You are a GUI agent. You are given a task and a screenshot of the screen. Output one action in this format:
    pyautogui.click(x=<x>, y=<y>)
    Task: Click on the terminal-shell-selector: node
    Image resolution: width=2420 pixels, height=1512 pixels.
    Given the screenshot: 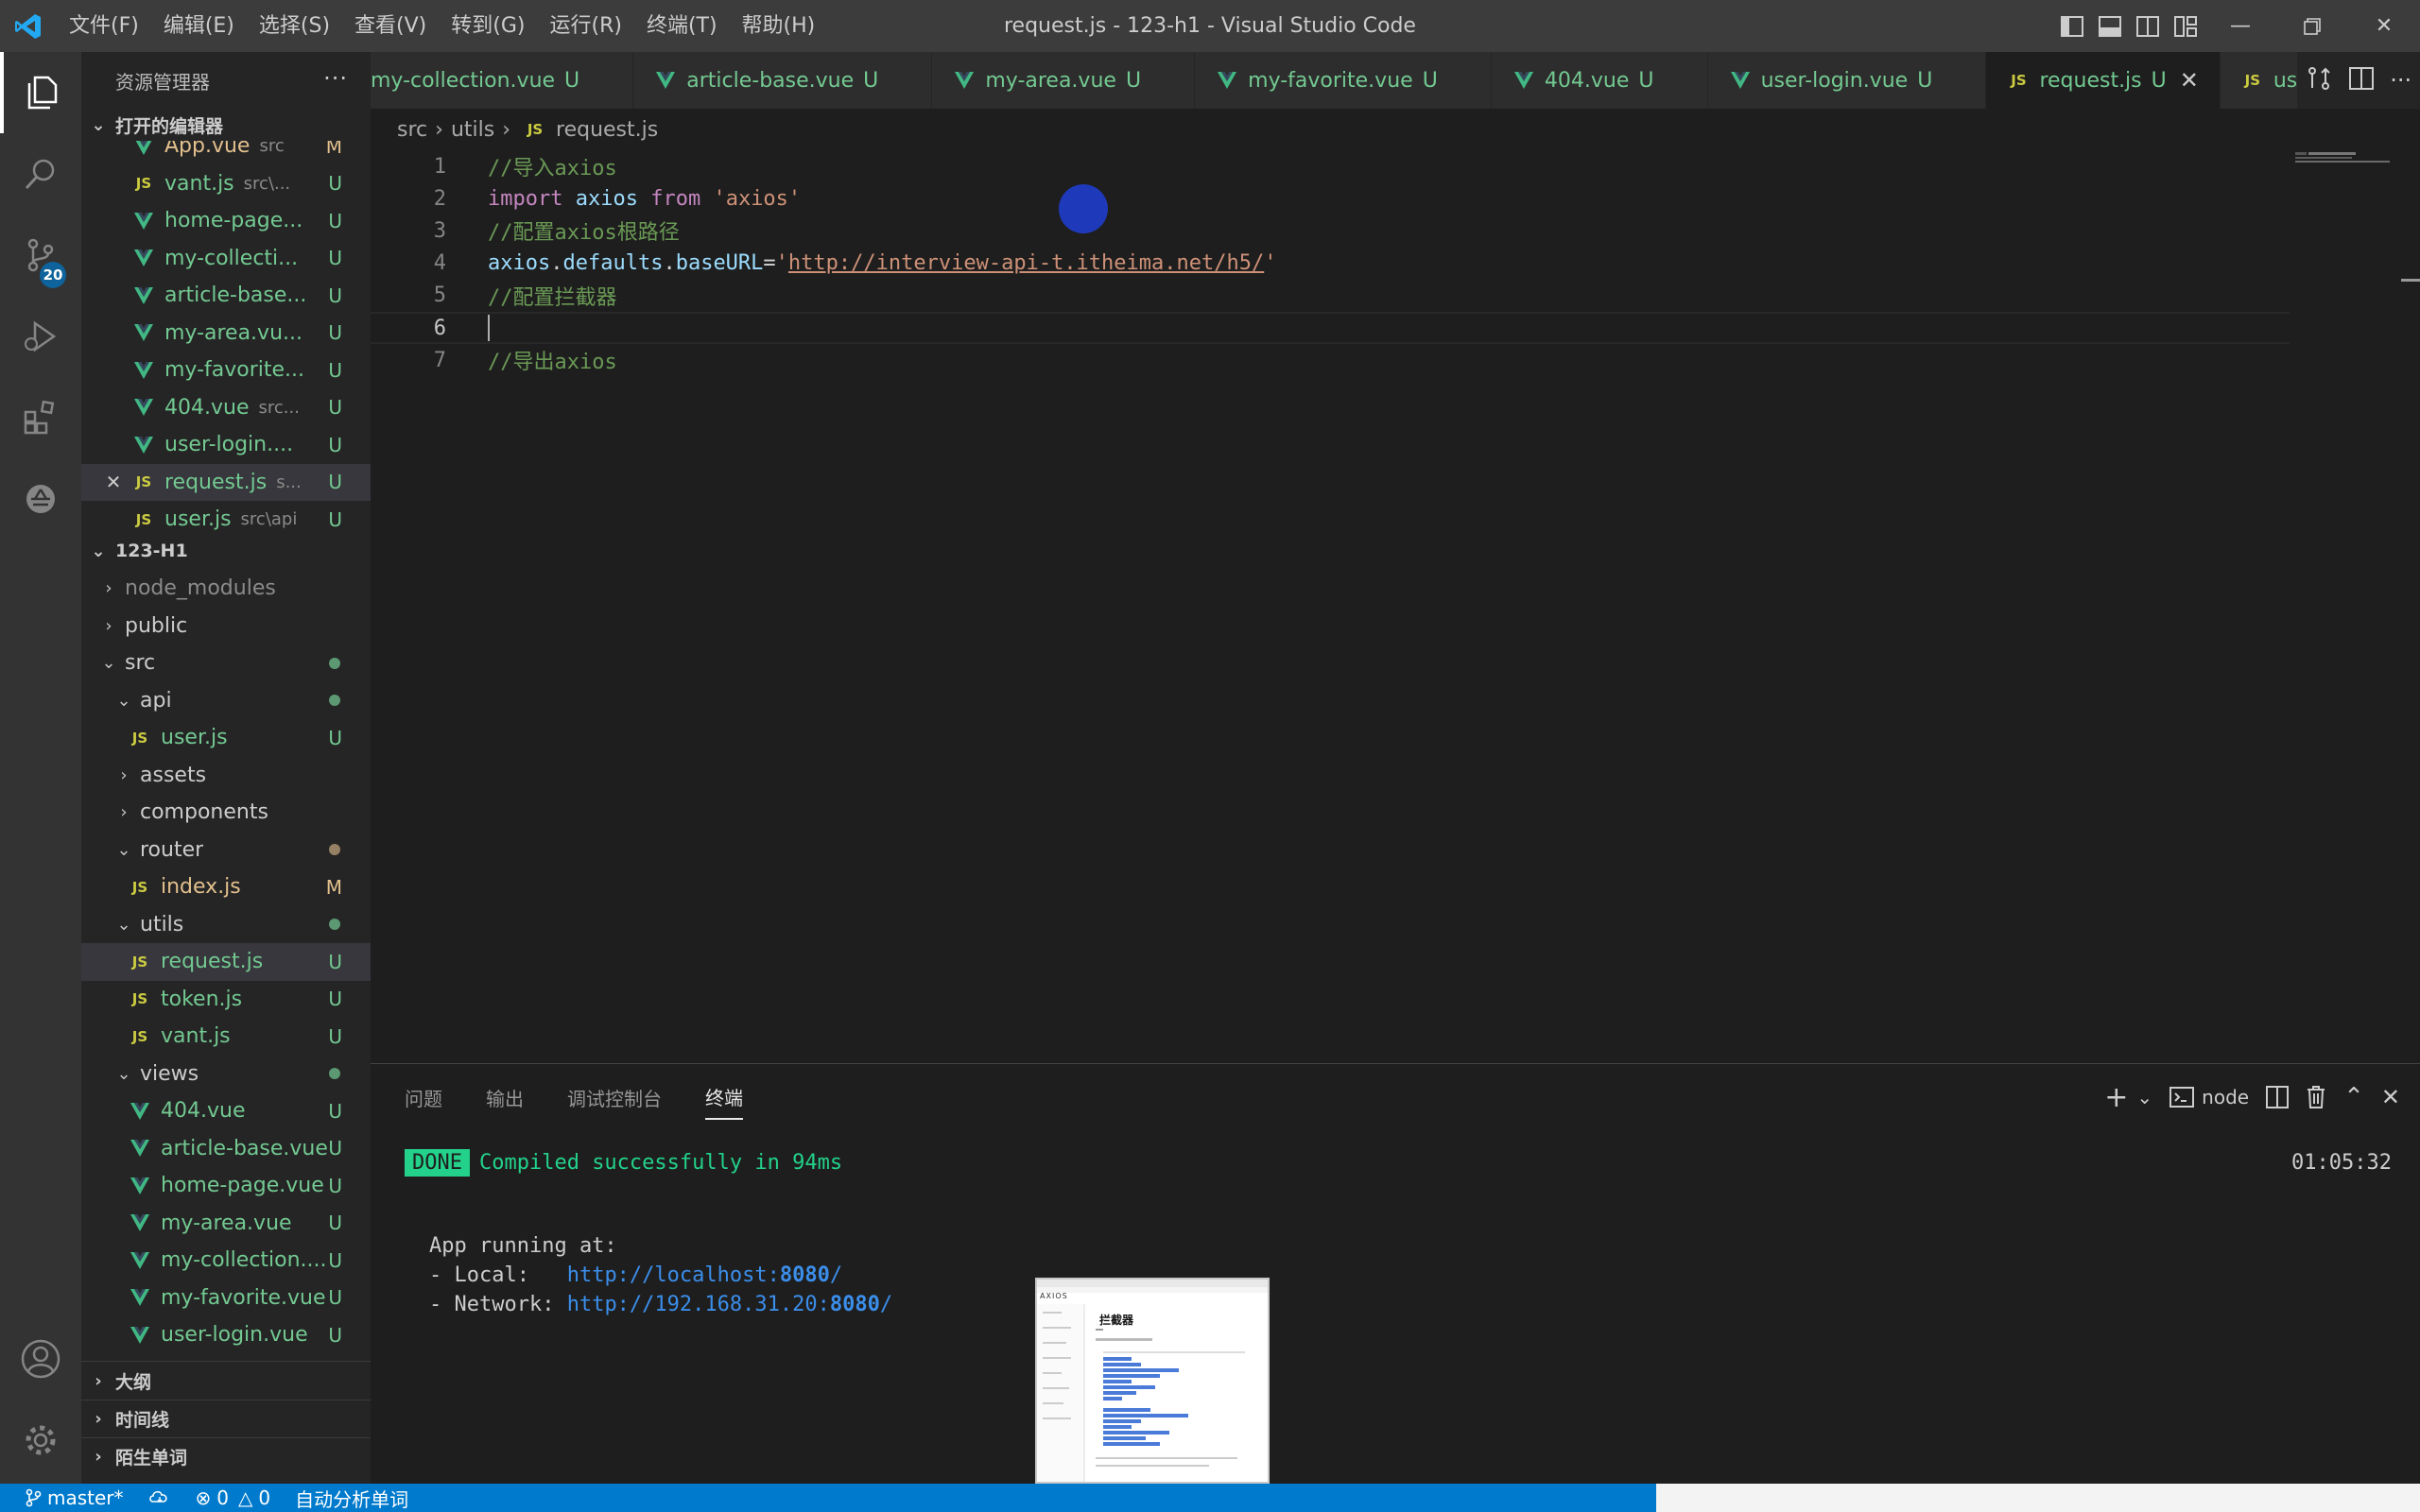 What is the action you would take?
    pyautogui.click(x=2209, y=1097)
    